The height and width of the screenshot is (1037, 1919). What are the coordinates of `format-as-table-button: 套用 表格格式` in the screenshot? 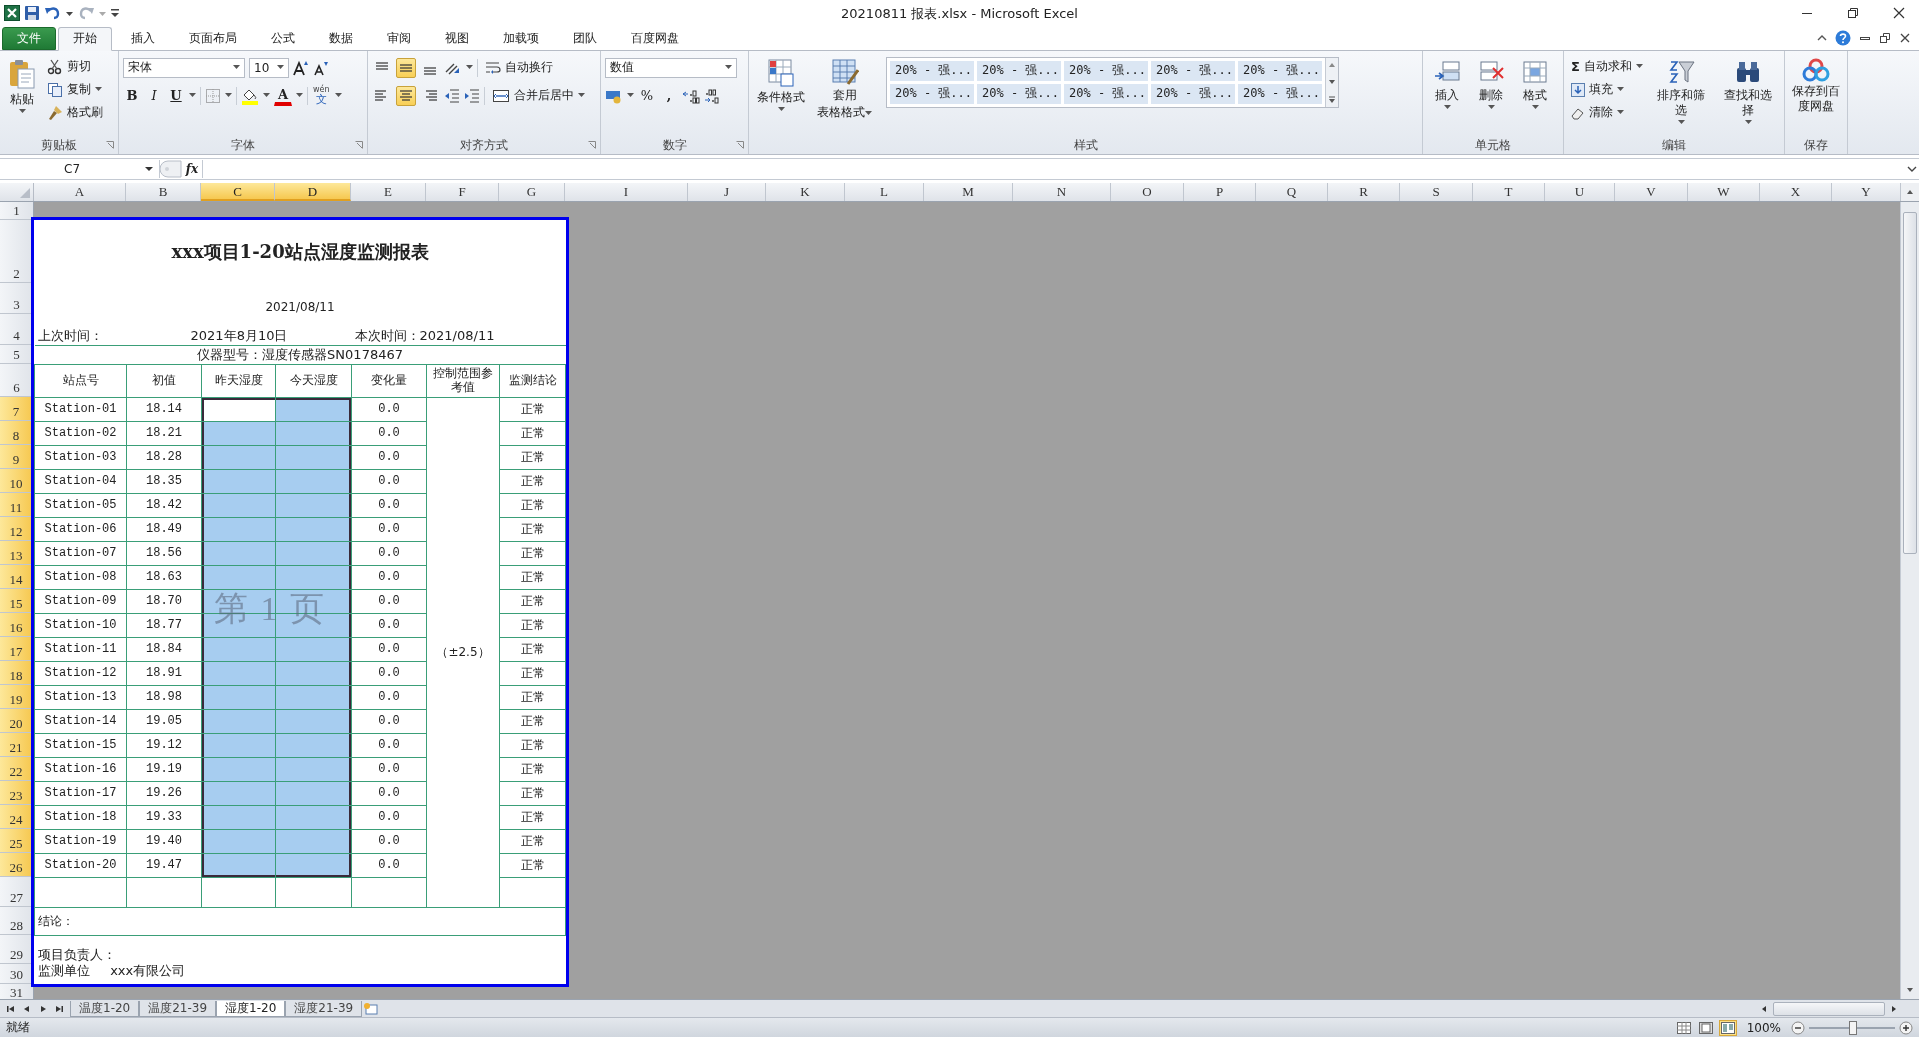 It's located at (844, 88).